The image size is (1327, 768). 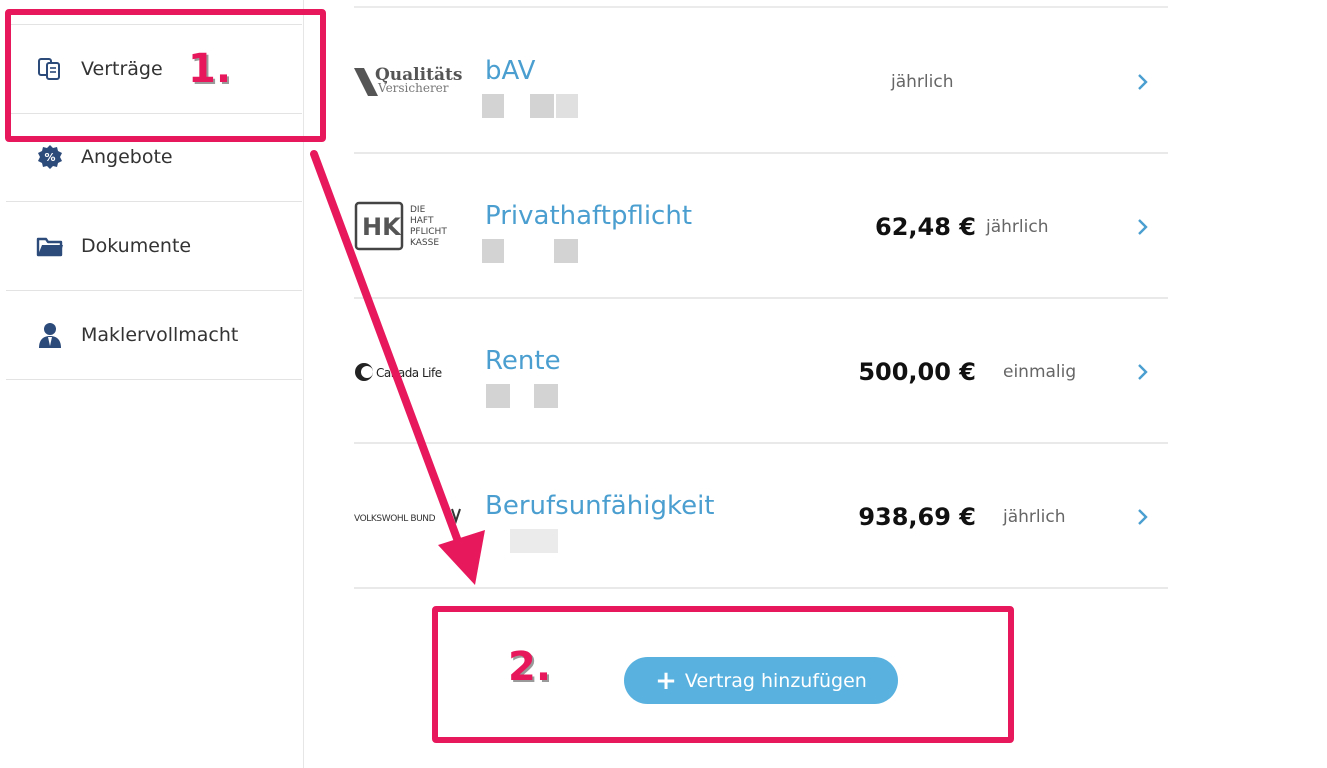 I want to click on annotation-box-step1, so click(x=165, y=75).